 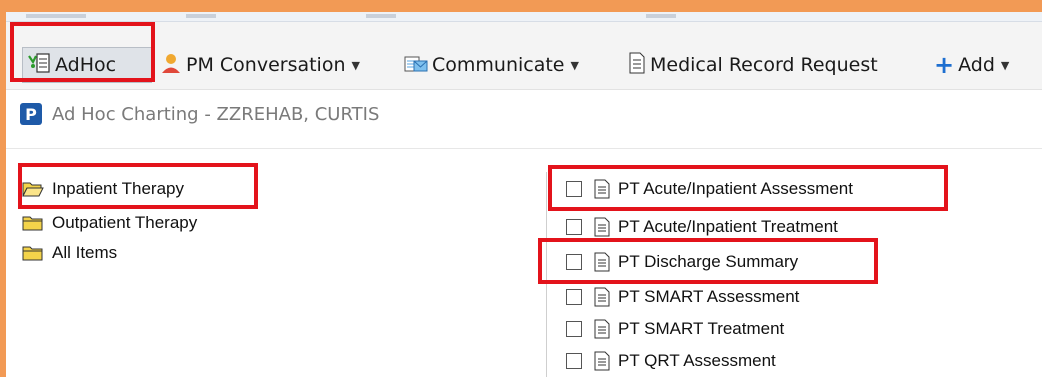 What do you see at coordinates (39, 65) in the screenshot?
I see `adhoc-icon` at bounding box center [39, 65].